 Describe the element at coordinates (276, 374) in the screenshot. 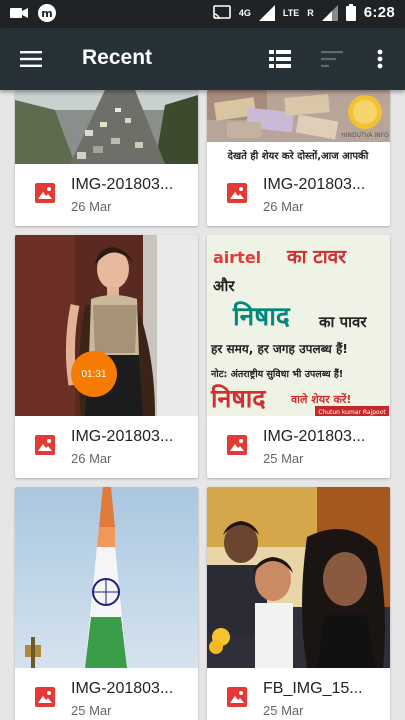

I see `poster-line6: नोट: अंतराष्ट्रीय सुविधा भी उपलब्ध हैं!` at that location.